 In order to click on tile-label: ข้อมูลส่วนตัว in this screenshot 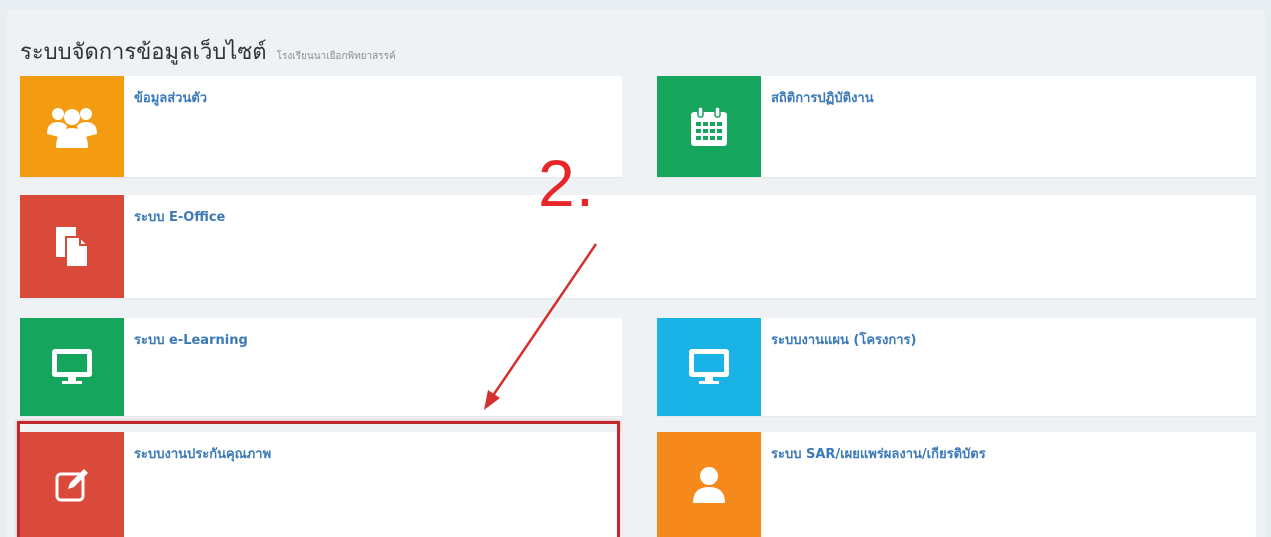, I will do `click(171, 98)`.